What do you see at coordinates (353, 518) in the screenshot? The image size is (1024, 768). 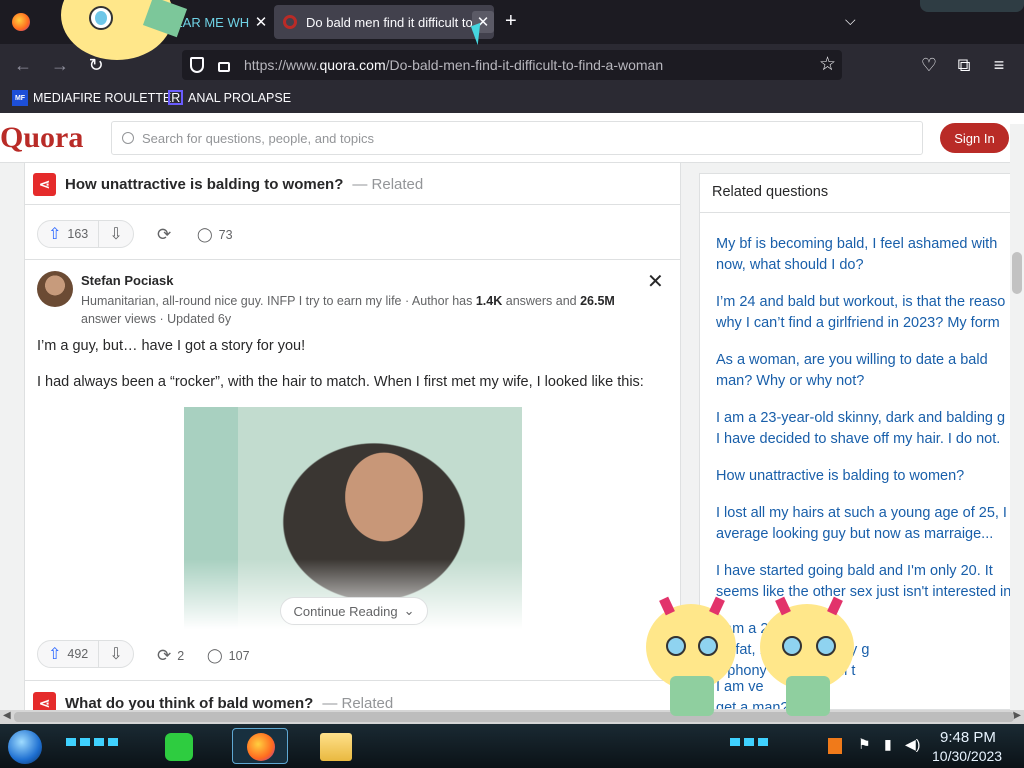 I see `answer-photo` at bounding box center [353, 518].